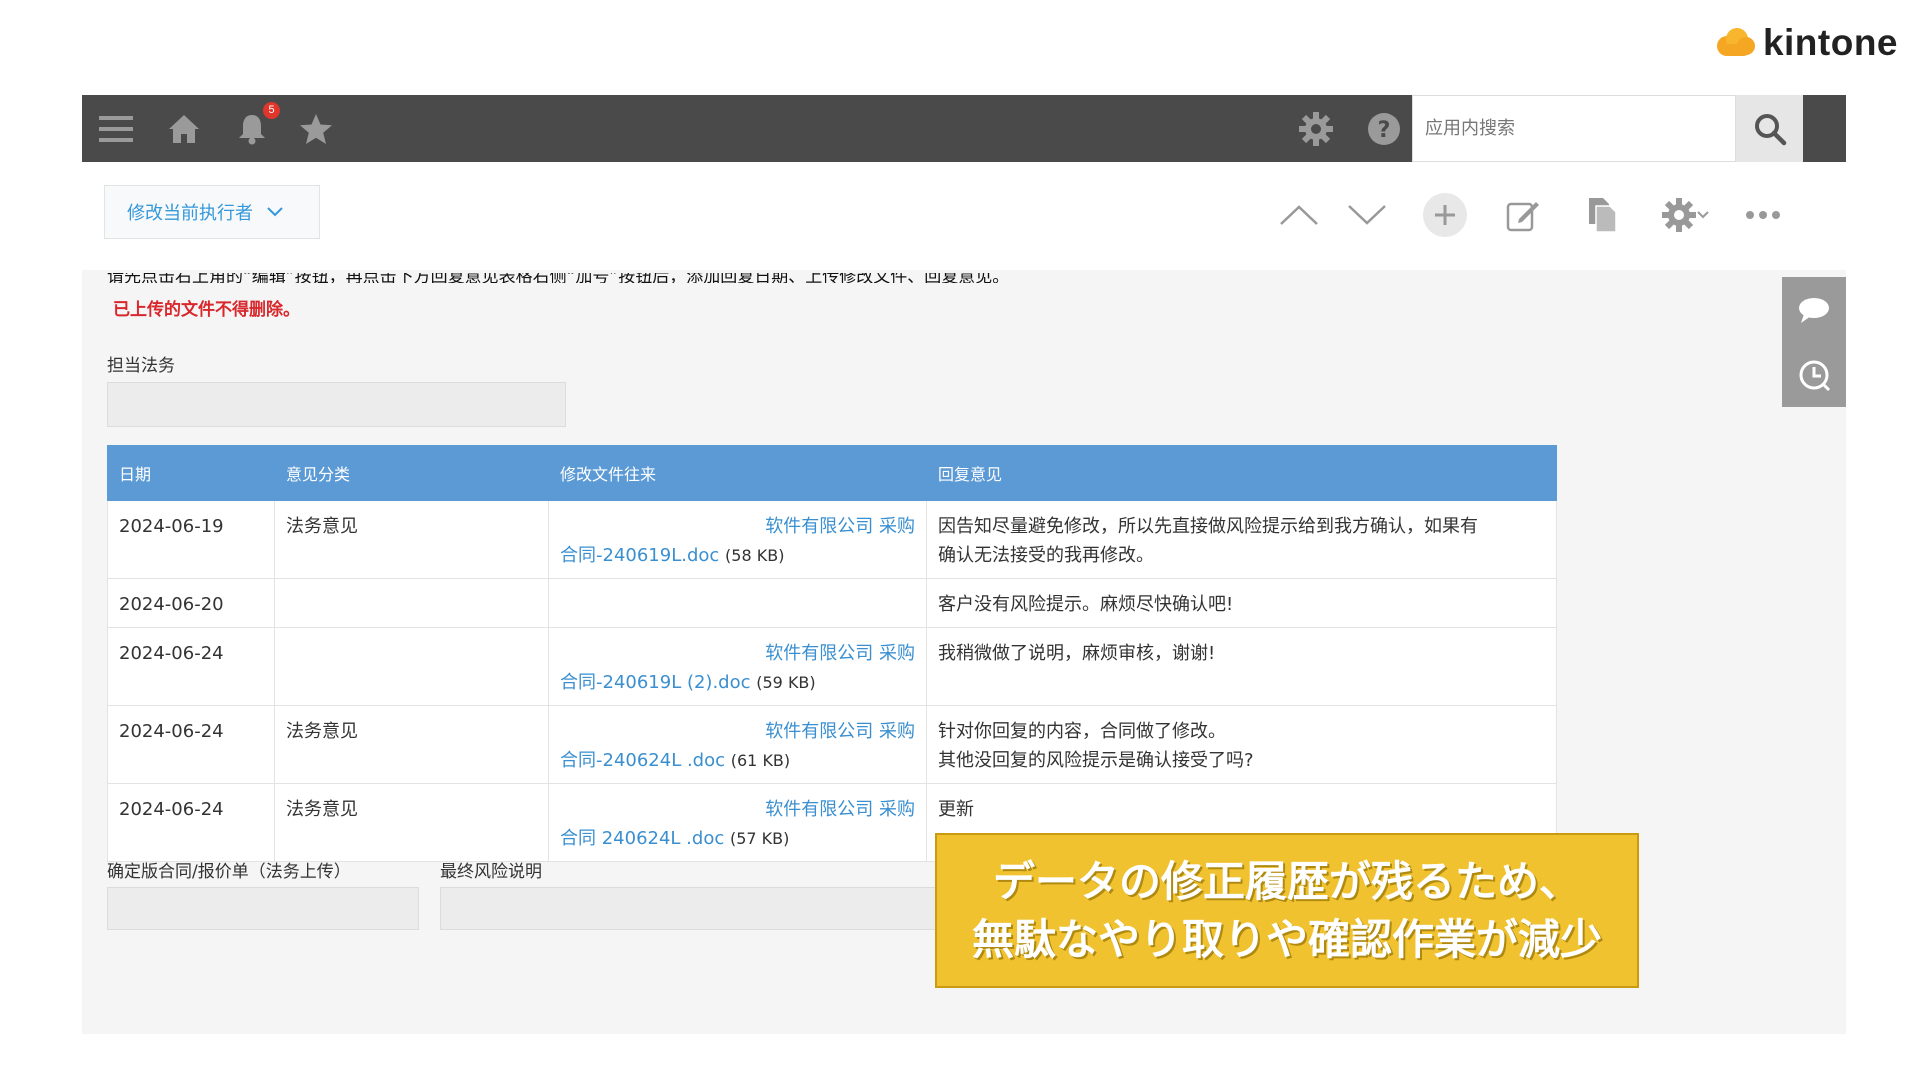 The height and width of the screenshot is (1078, 1916). What do you see at coordinates (191, 539) in the screenshot?
I see `date-cell: 2024-06-19` at bounding box center [191, 539].